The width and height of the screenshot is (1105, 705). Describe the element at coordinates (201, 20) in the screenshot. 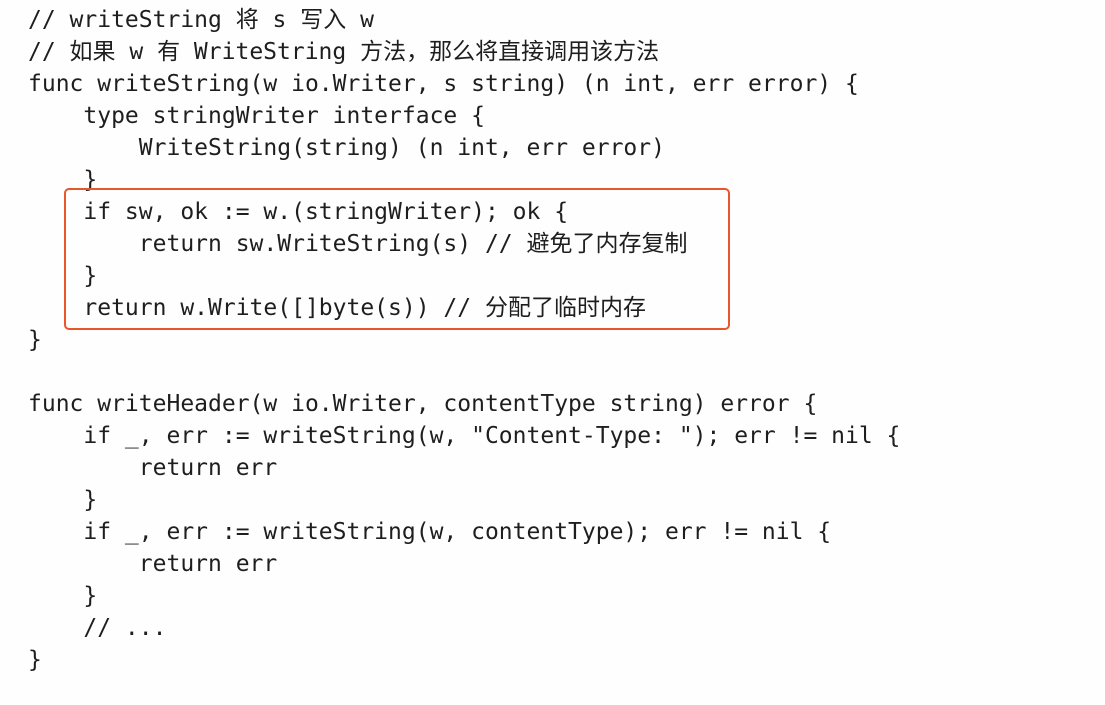

I see `code-line-comment-1: // writeString 将 s 写入 w` at that location.